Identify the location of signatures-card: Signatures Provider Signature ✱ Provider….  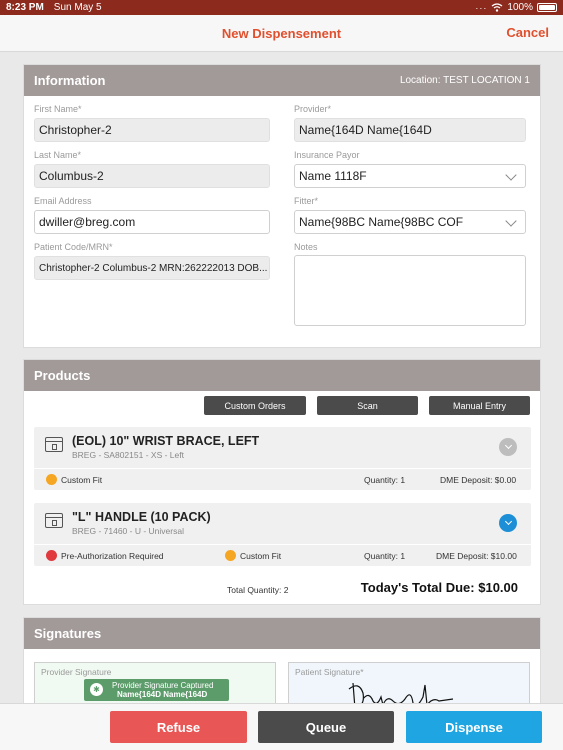
(282, 667).